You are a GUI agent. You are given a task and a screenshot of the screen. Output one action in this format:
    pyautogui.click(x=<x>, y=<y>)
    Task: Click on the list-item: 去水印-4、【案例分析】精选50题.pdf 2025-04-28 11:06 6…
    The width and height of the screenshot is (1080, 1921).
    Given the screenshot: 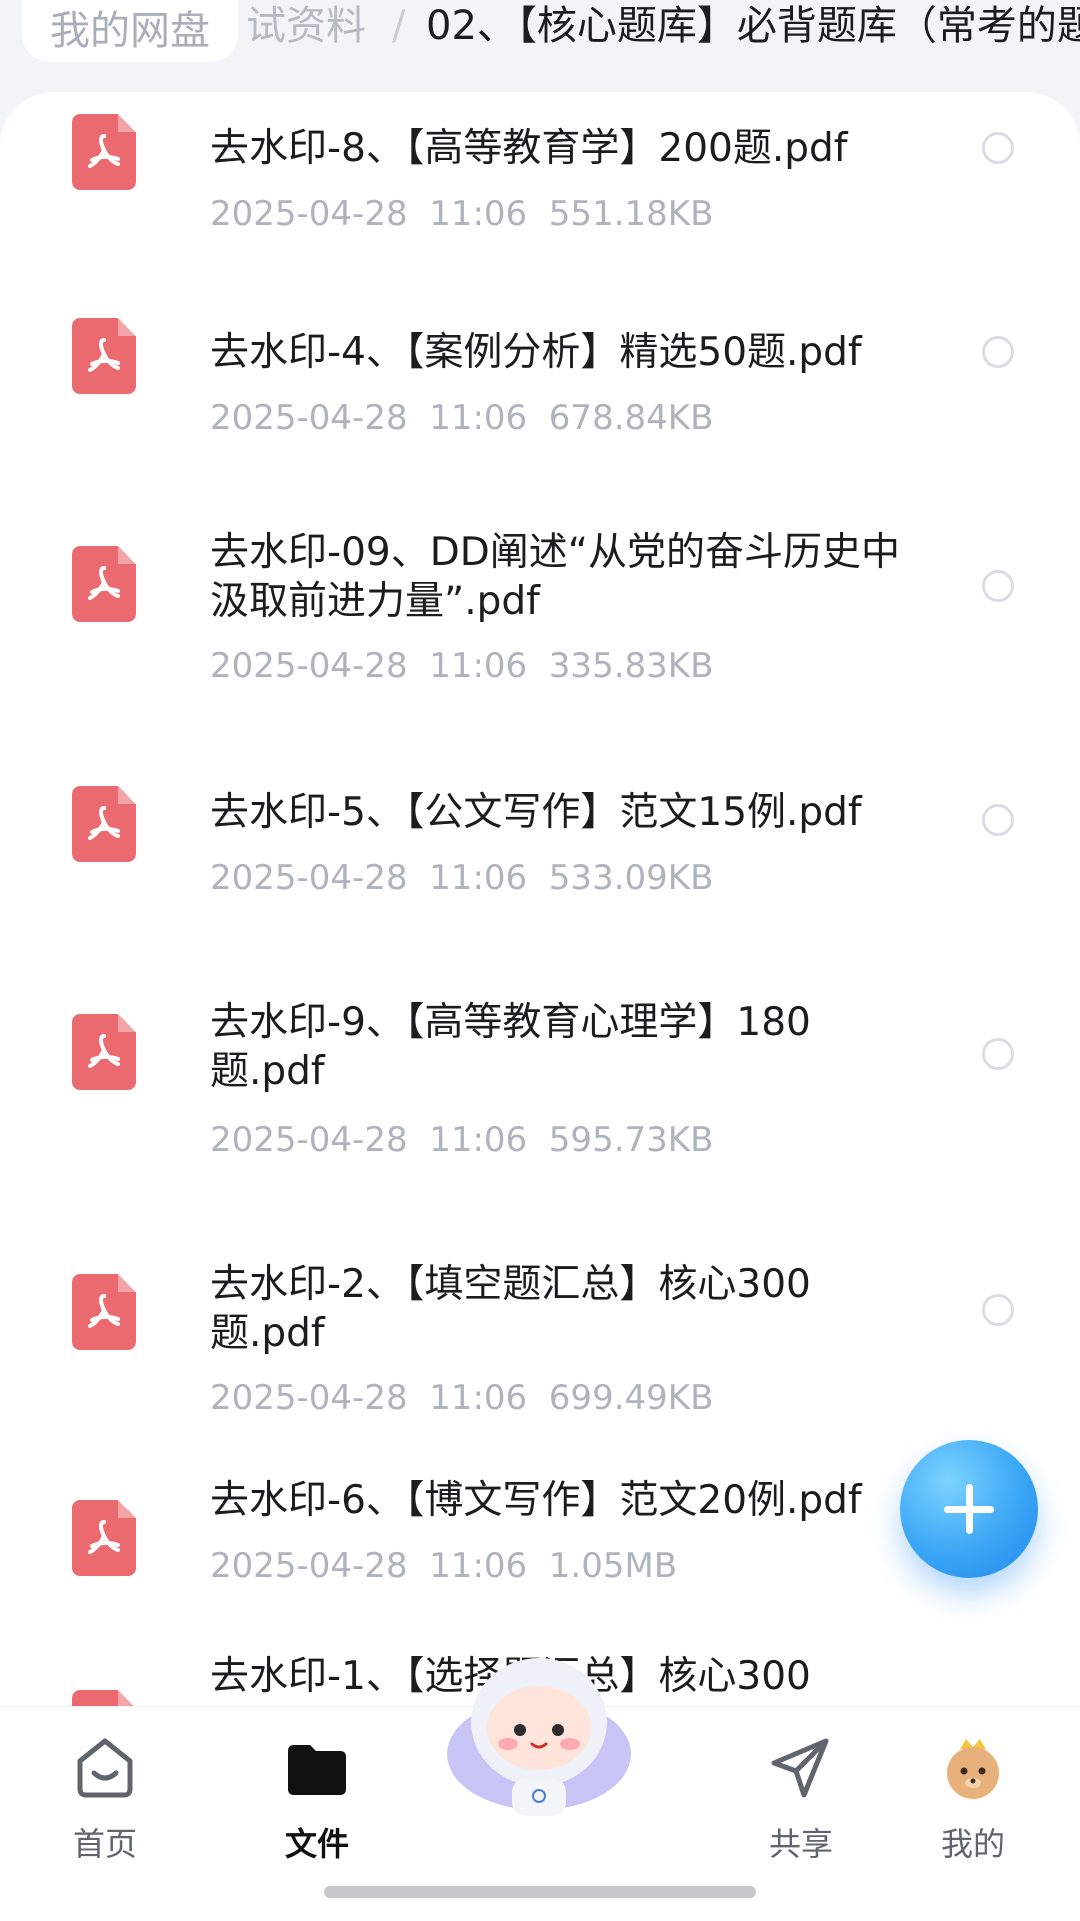 What is the action you would take?
    pyautogui.click(x=540, y=395)
    